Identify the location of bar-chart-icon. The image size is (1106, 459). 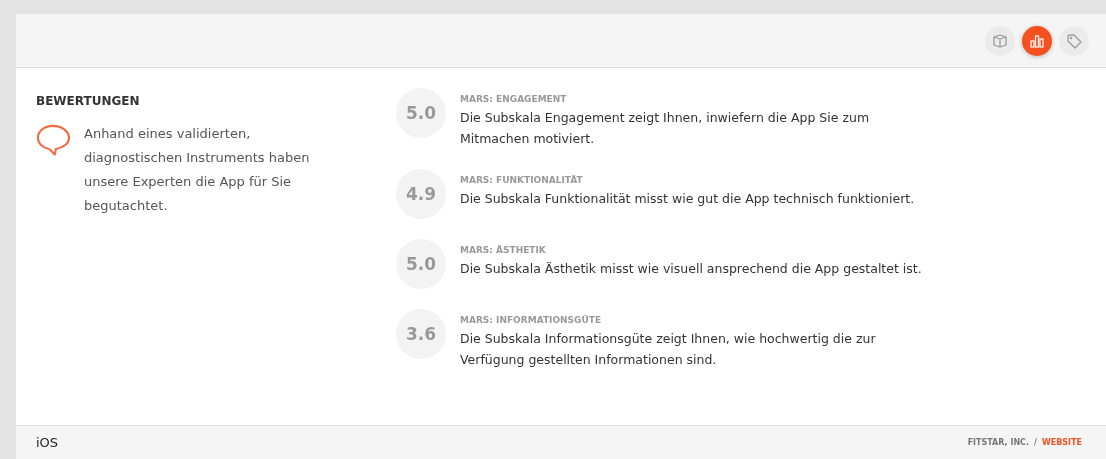
(1037, 40).